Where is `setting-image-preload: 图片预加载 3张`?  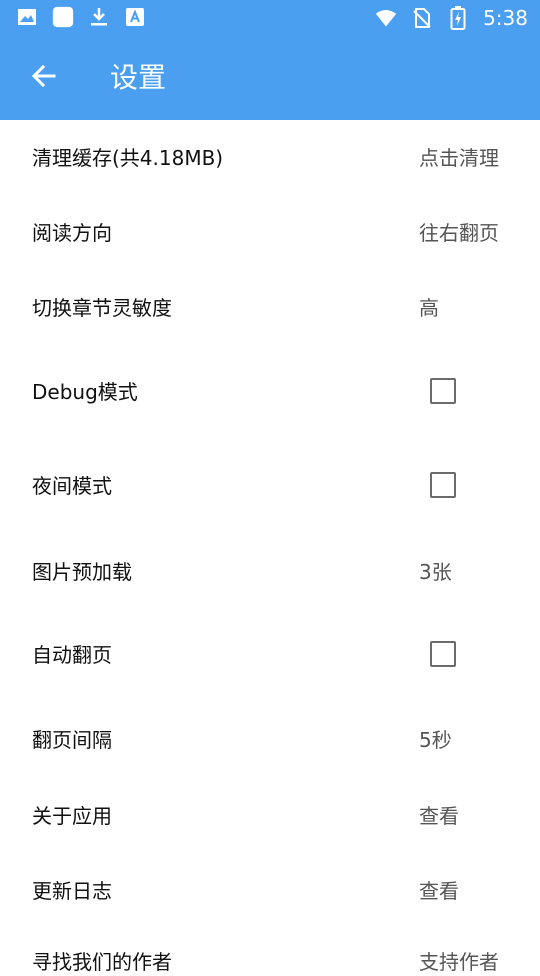 setting-image-preload: 图片预加载 3张 is located at coordinates (270, 574).